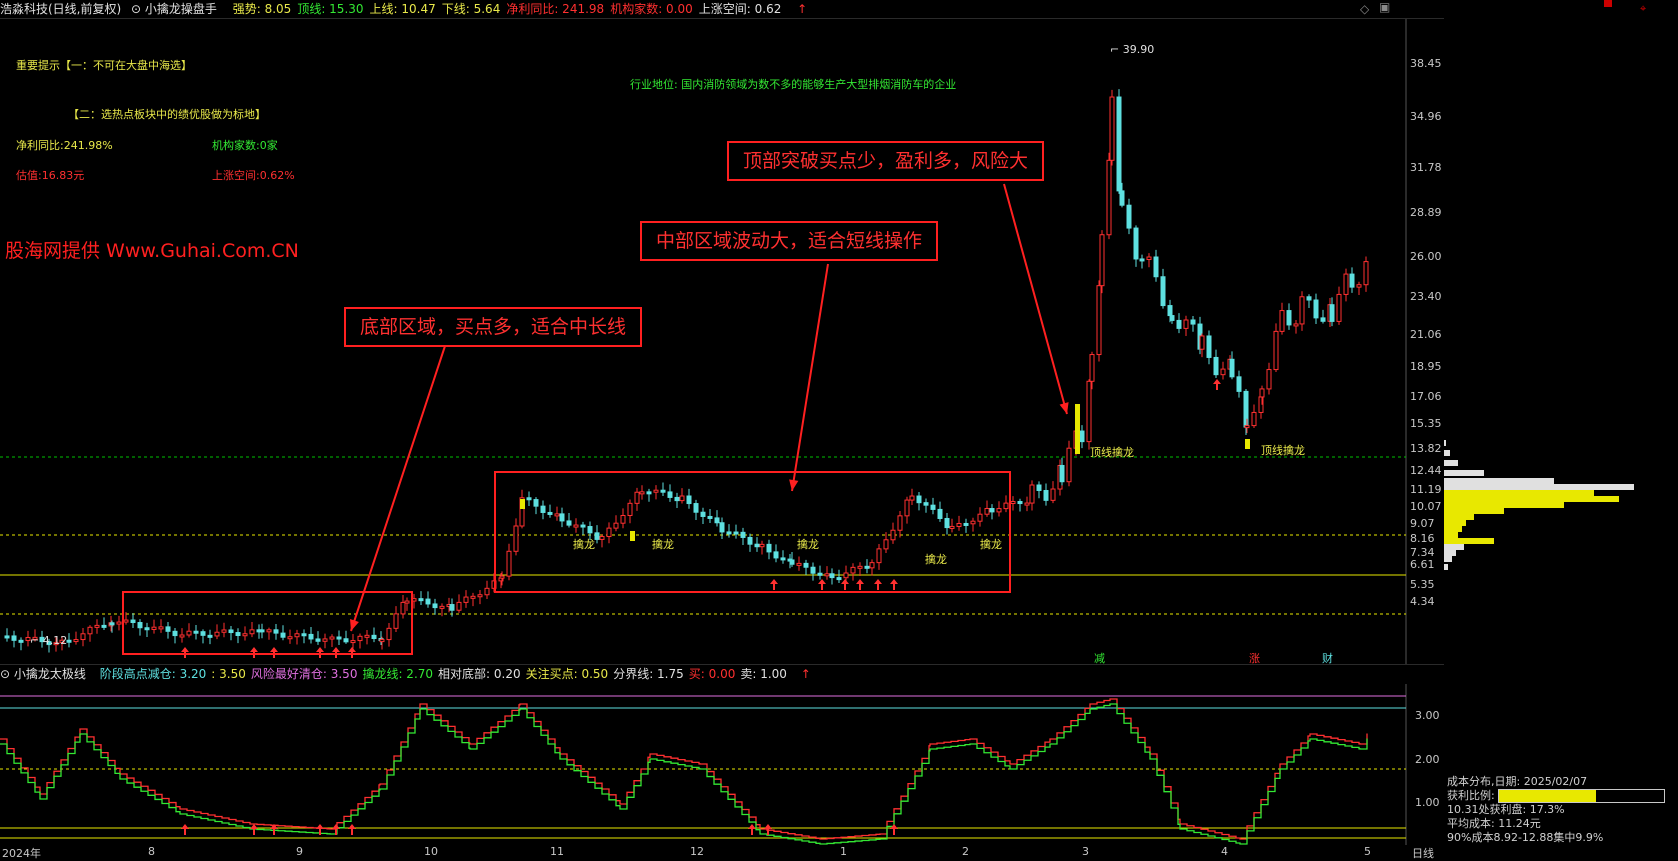 The height and width of the screenshot is (861, 1678). Describe the element at coordinates (1384, 7) in the screenshot. I see `window-toggle-icon: ▣` at that location.